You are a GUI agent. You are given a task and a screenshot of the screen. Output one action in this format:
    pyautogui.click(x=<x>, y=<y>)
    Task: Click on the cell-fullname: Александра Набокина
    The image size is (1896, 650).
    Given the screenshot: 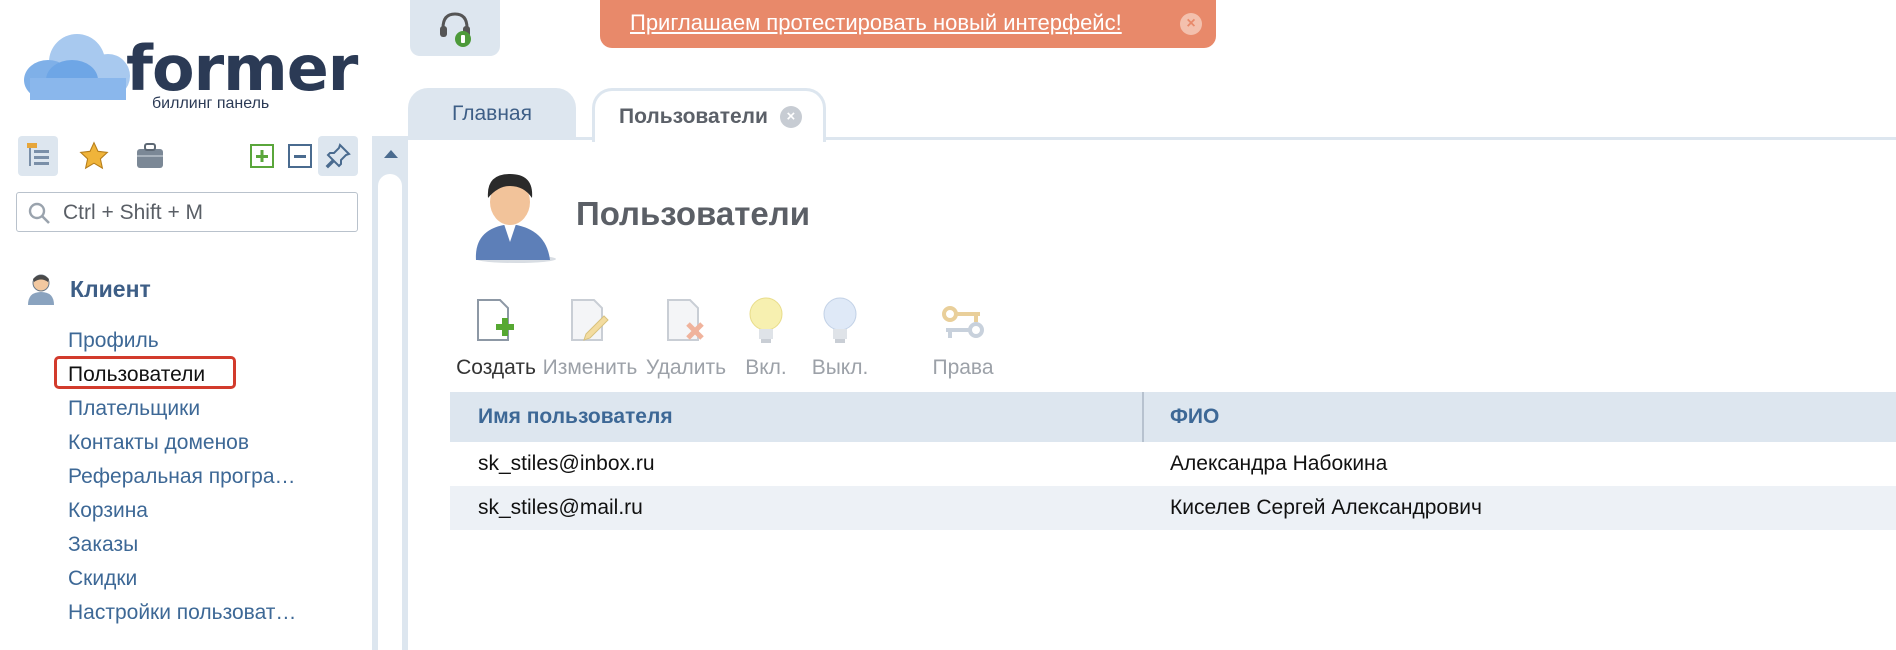 What is the action you would take?
    pyautogui.click(x=1279, y=463)
    